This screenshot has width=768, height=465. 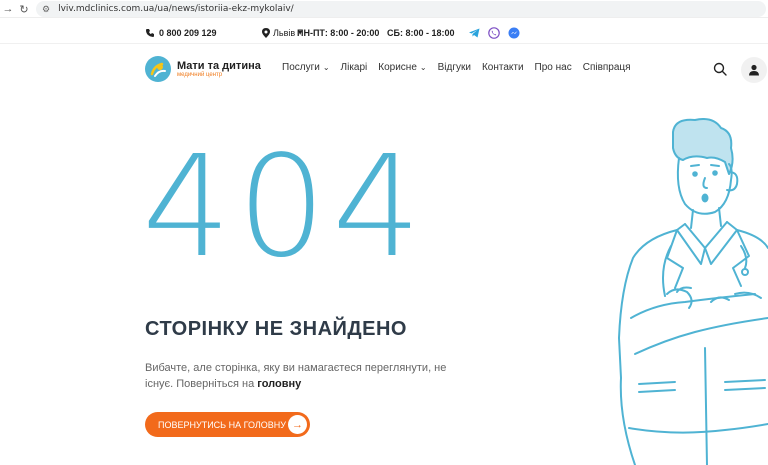 I want to click on menu-item-label: Послуги, so click(x=301, y=67).